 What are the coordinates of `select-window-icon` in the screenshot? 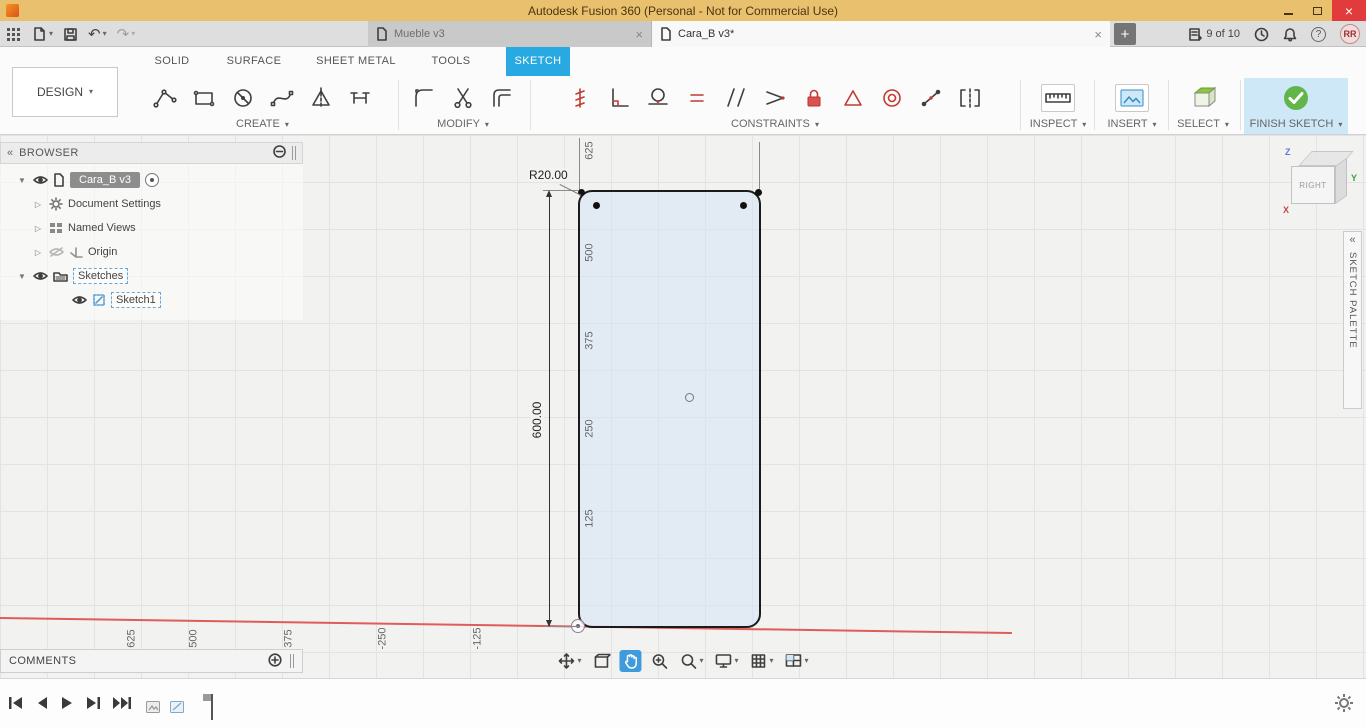 It's located at (1203, 98).